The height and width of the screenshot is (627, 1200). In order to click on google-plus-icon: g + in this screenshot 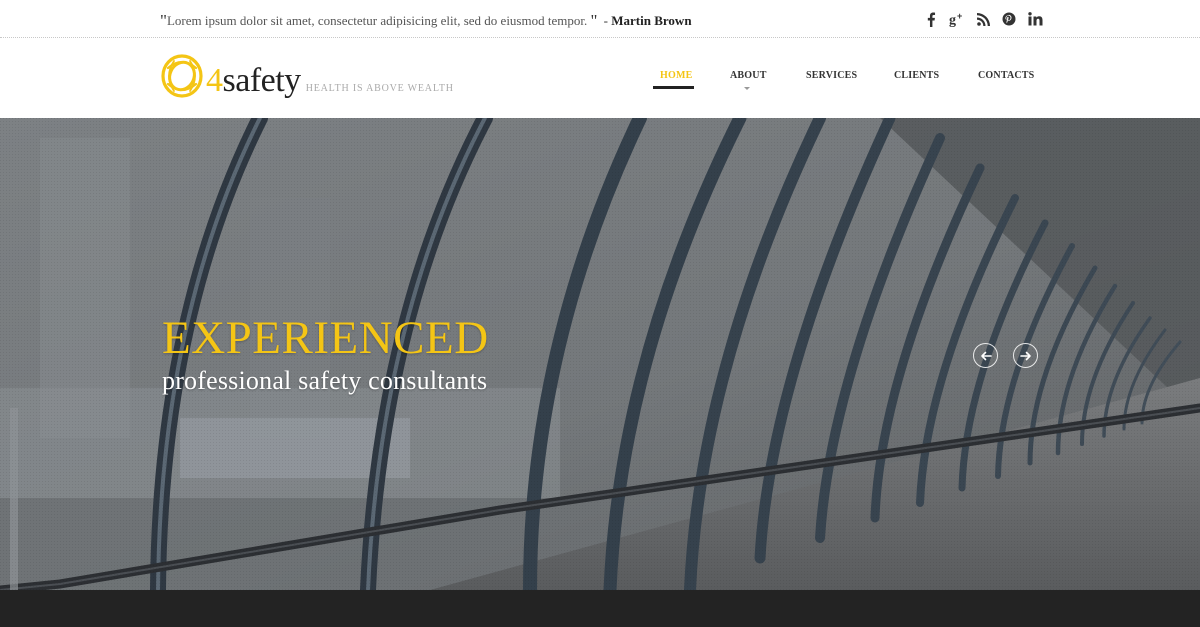, I will do `click(957, 19)`.